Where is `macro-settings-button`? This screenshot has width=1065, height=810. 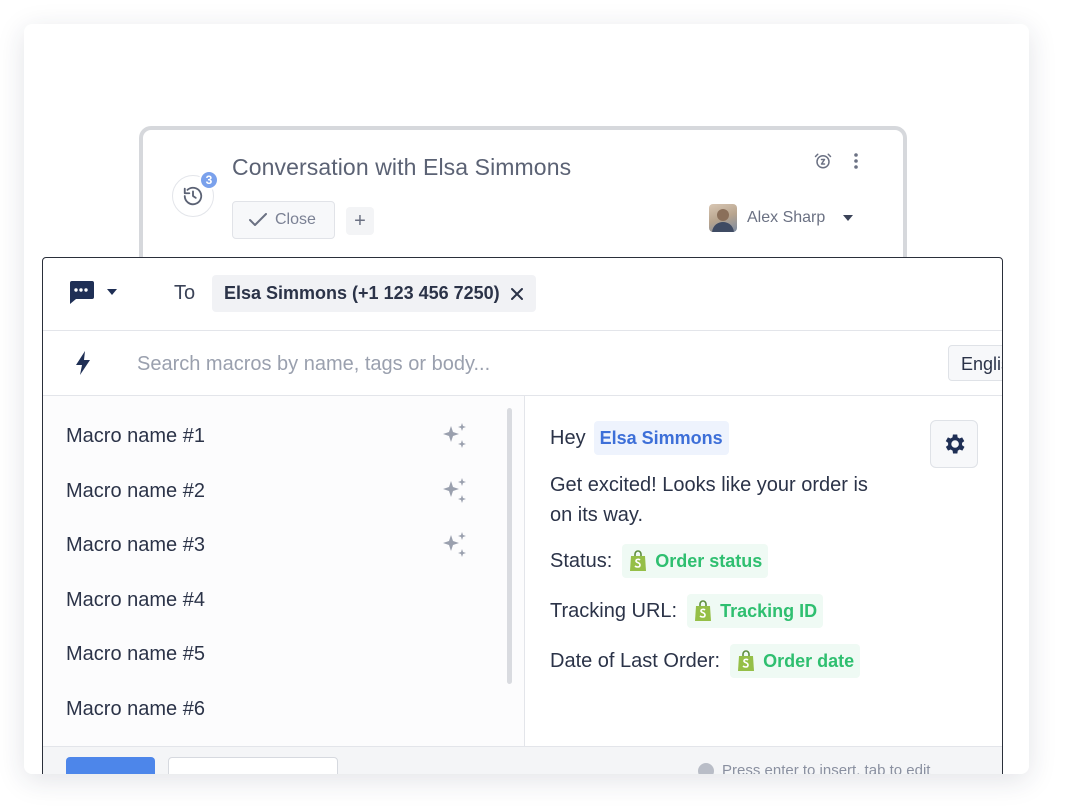
macro-settings-button is located at coordinates (954, 444).